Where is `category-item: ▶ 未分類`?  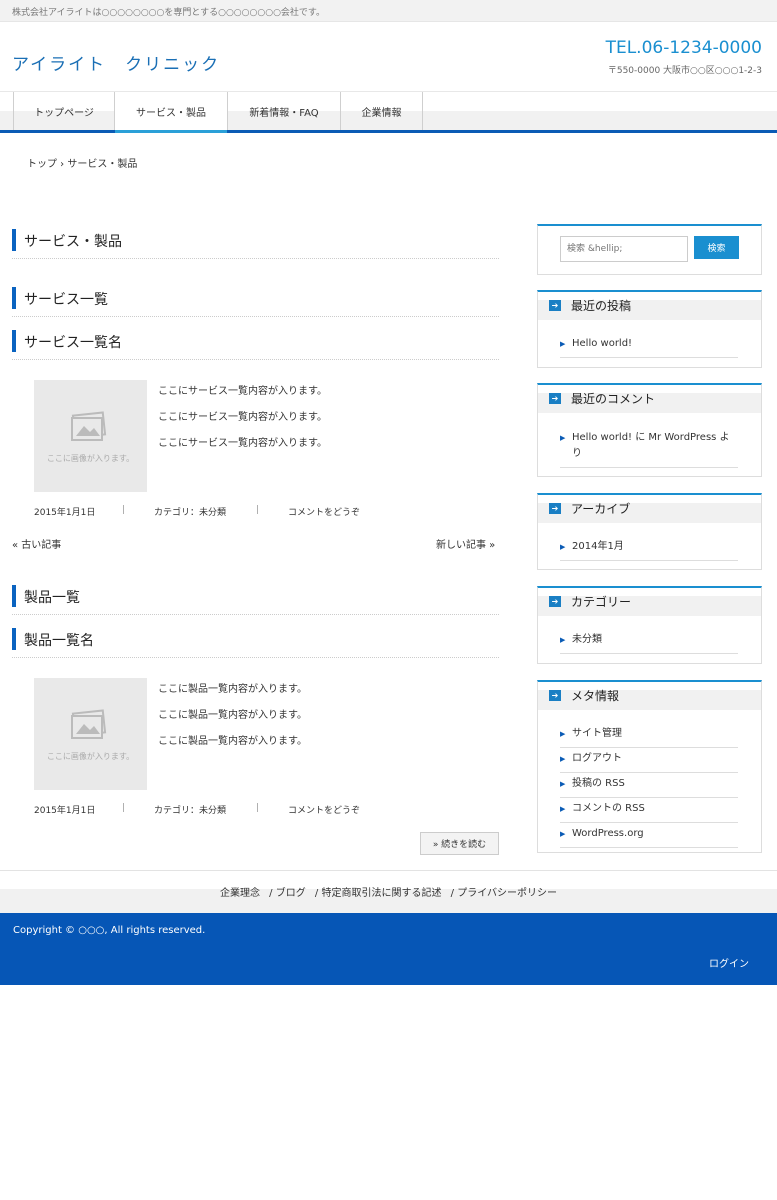
category-item: ▶ 未分類 is located at coordinates (649, 643).